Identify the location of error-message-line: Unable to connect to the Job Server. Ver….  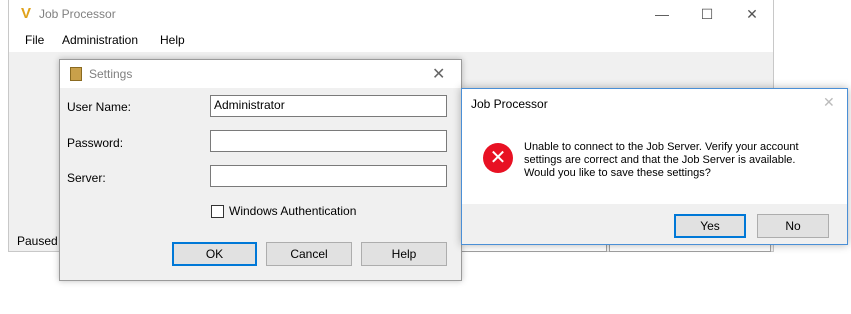
(661, 147).